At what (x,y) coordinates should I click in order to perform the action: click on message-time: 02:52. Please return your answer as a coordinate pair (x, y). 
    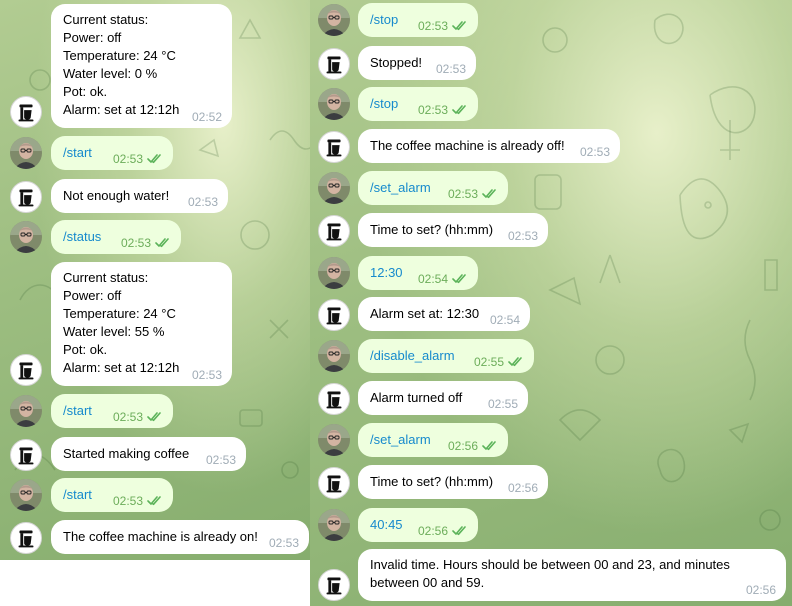
    Looking at the image, I should click on (206, 117).